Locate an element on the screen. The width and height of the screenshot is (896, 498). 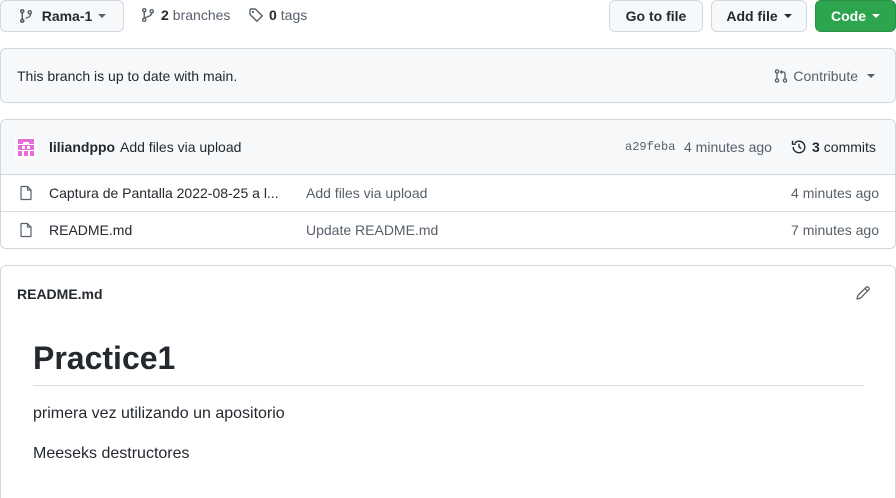
tag-icon is located at coordinates (256, 15).